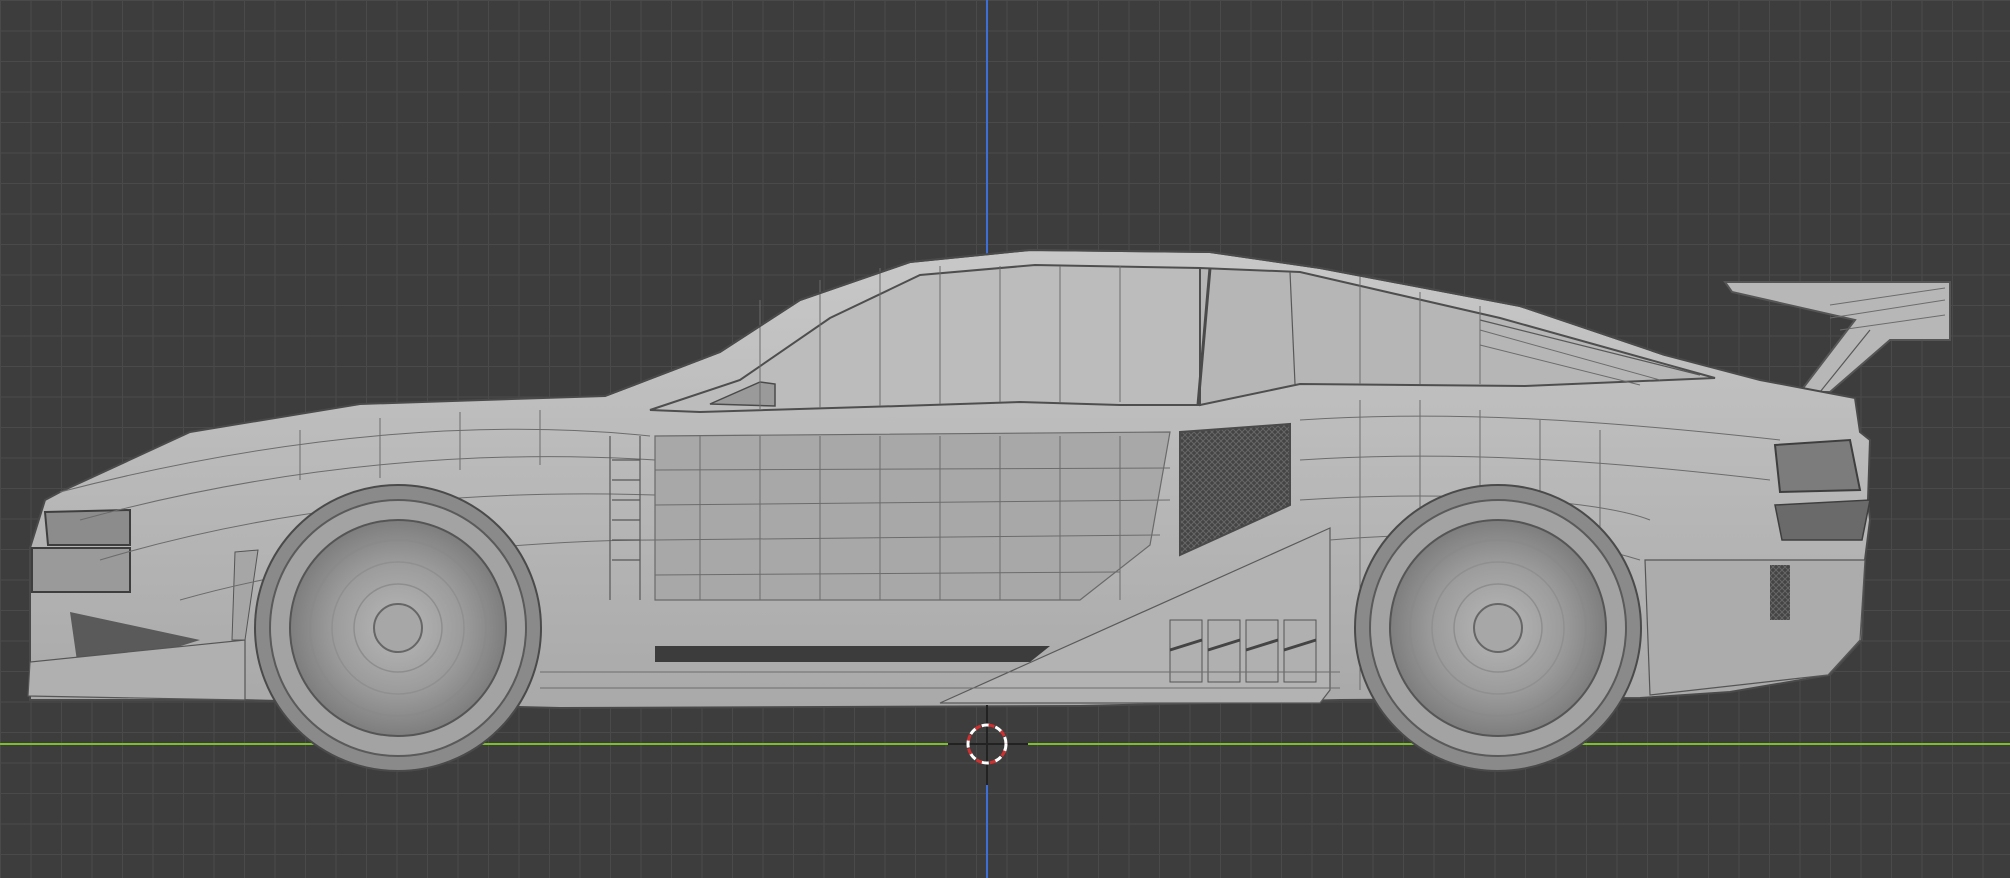 The height and width of the screenshot is (878, 2010). What do you see at coordinates (87, 527) in the screenshot?
I see `headlight` at bounding box center [87, 527].